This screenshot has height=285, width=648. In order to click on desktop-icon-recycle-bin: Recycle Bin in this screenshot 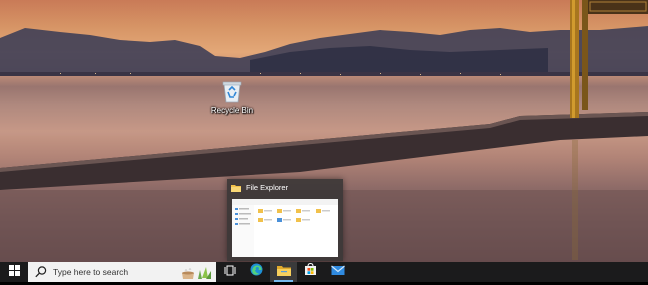, I will do `click(232, 102)`.